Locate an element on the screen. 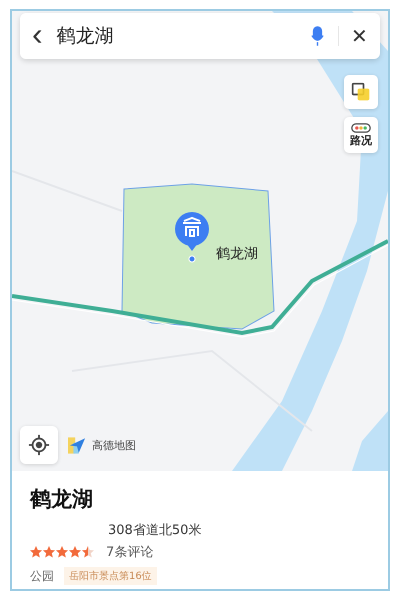 Image resolution: width=400 pixels, height=600 pixels. layers-icon is located at coordinates (361, 92).